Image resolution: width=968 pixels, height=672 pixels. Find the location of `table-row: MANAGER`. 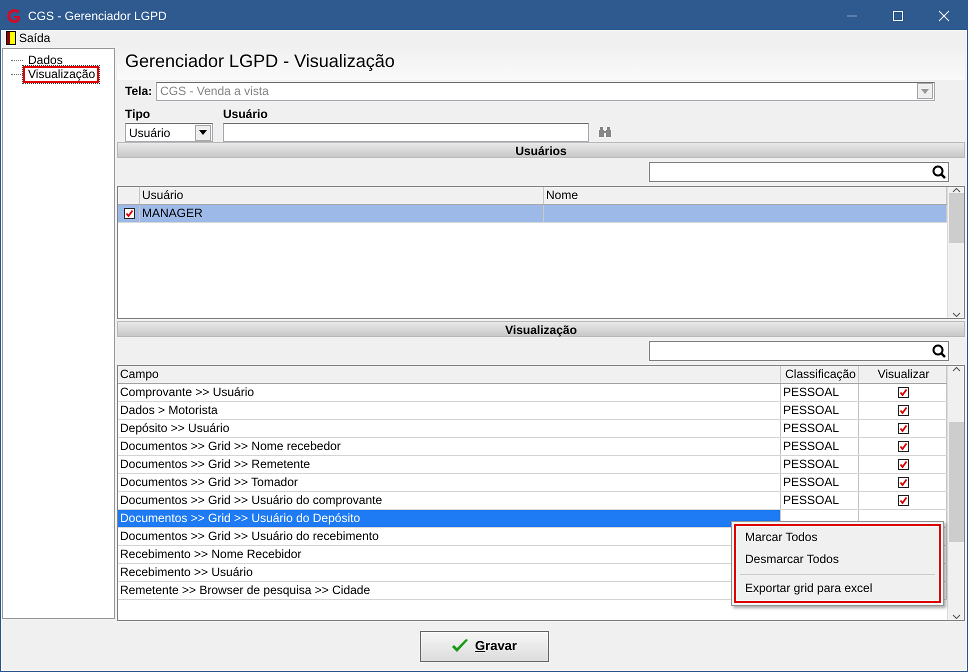

table-row: MANAGER is located at coordinates (532, 214).